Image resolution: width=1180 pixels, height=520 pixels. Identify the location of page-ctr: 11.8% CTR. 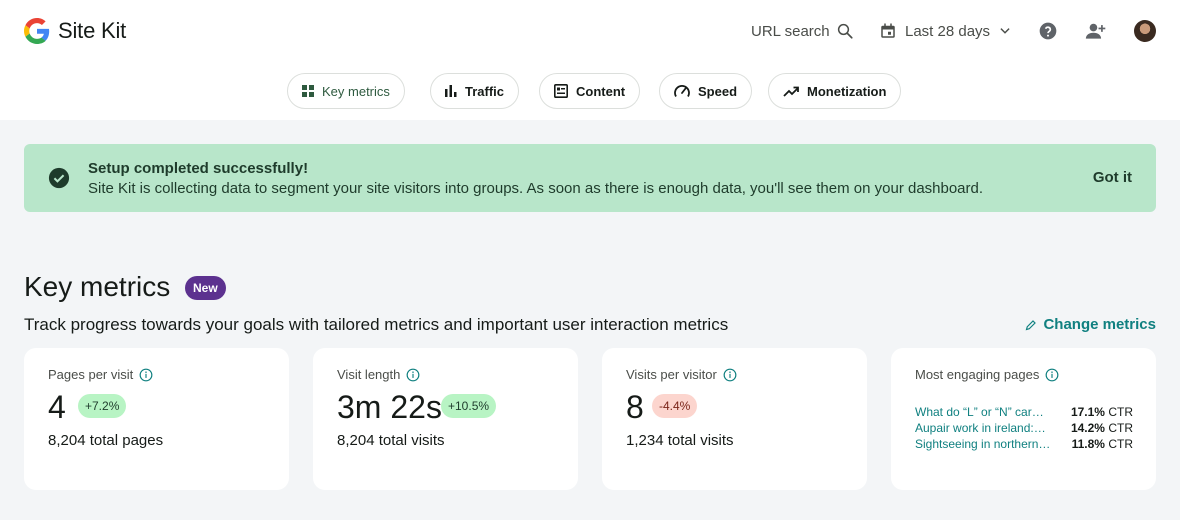
(1102, 444).